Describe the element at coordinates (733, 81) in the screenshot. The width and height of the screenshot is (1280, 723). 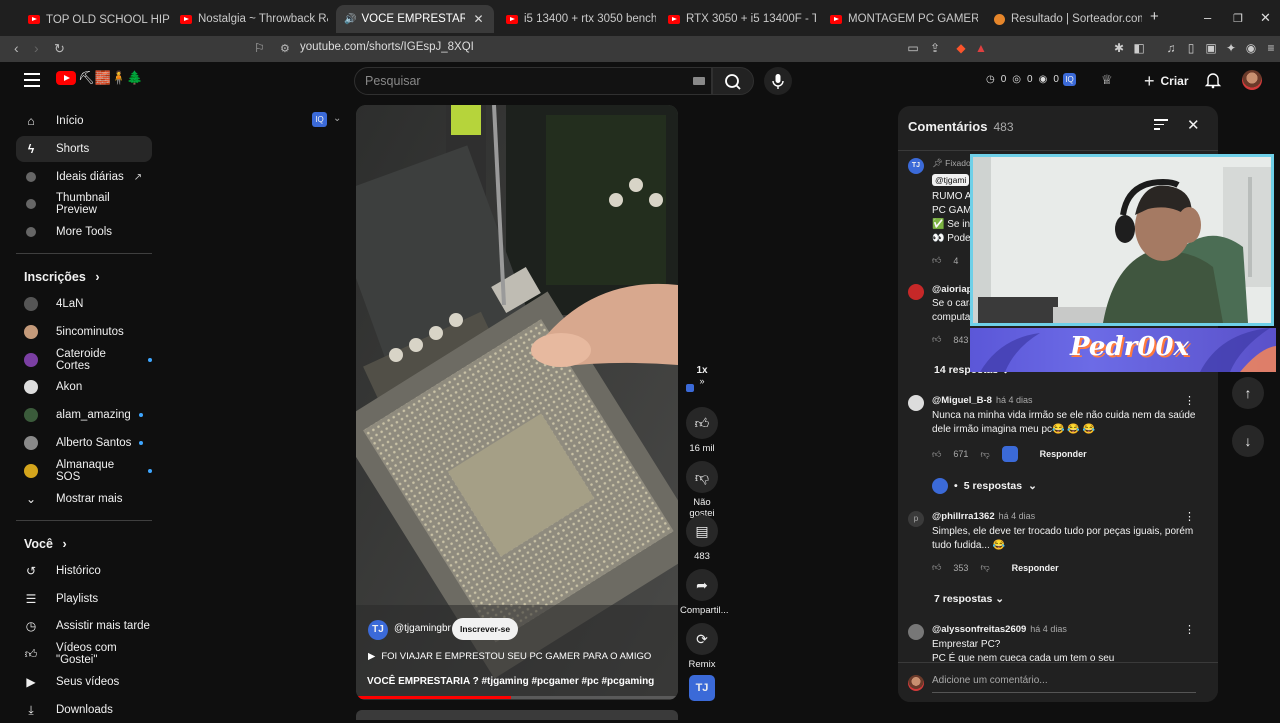
I see `search-button` at that location.